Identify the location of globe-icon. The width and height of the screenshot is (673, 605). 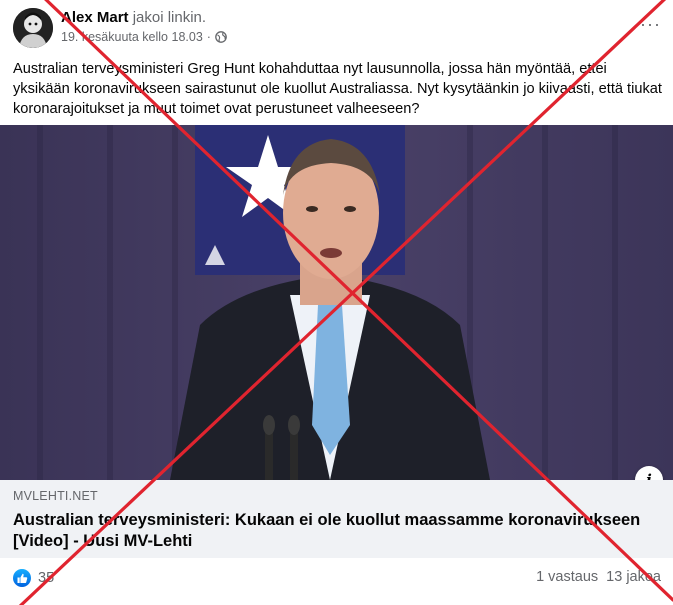
(221, 37).